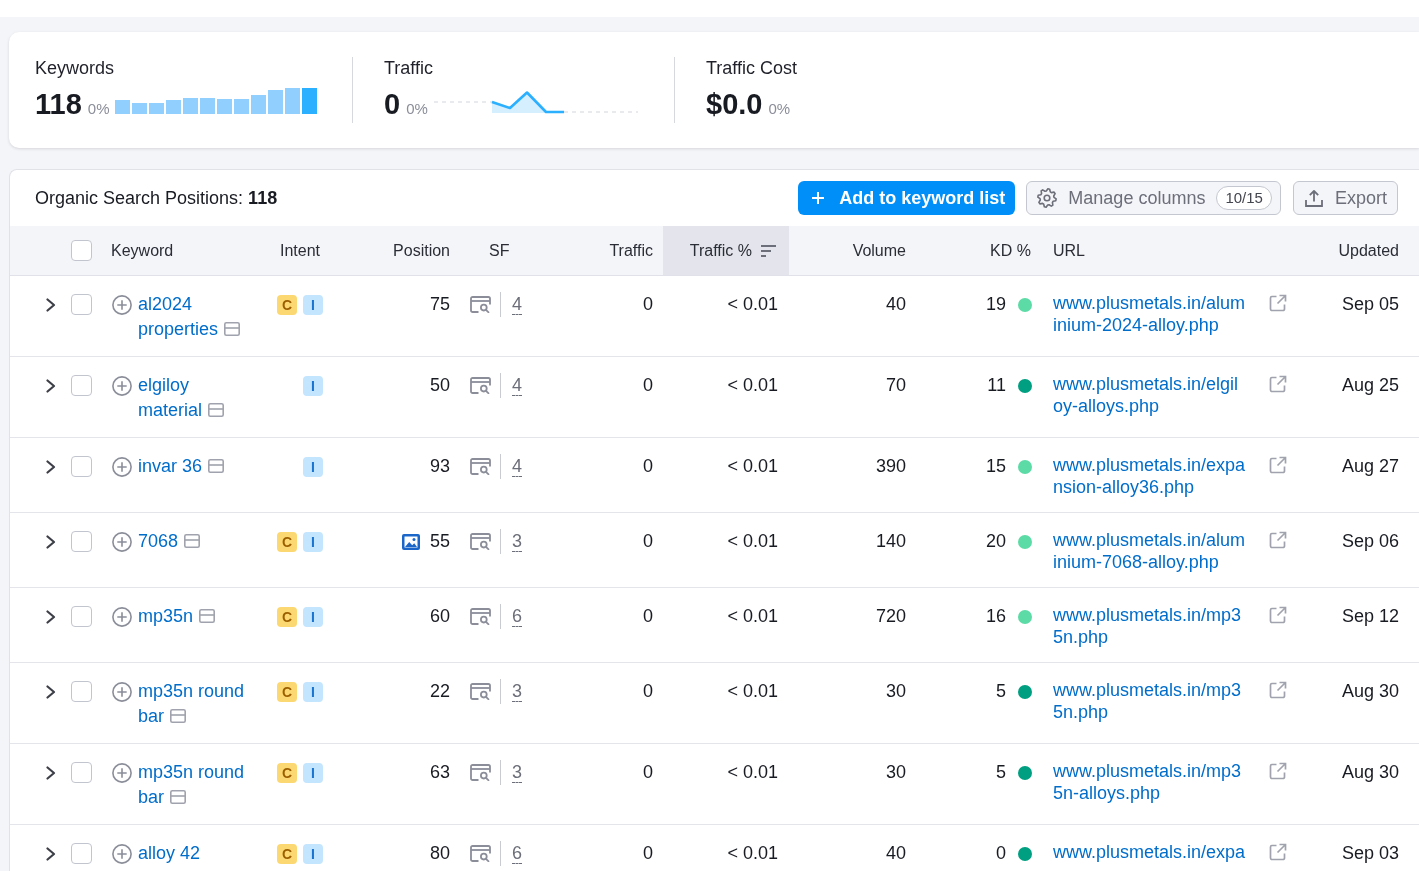  Describe the element at coordinates (410, 541) in the screenshot. I see `image-icon` at that location.